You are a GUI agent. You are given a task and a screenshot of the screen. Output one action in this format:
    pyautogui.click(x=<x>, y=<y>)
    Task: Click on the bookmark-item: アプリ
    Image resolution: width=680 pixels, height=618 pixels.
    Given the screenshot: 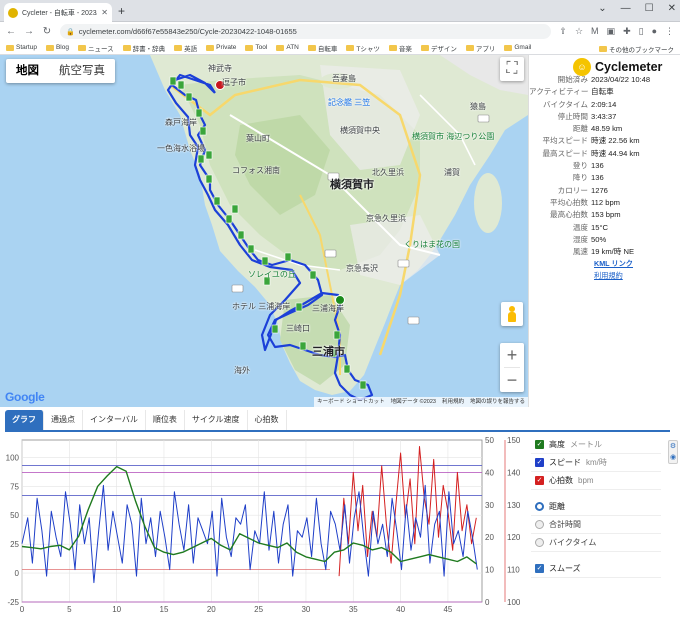 What is the action you would take?
    pyautogui.click(x=480, y=48)
    